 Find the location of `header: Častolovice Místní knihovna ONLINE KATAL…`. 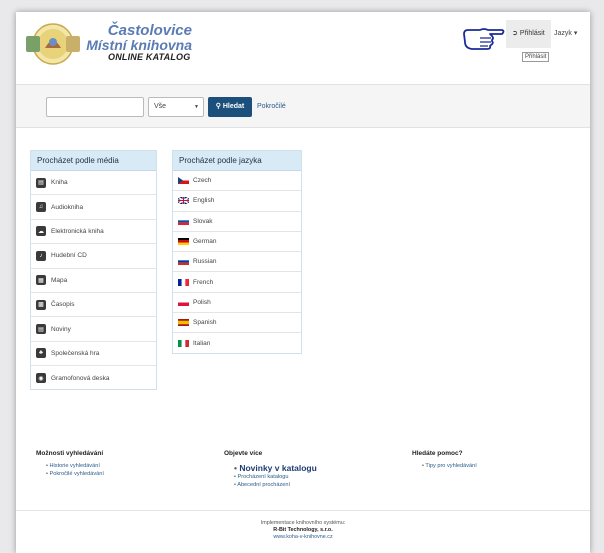

header: Častolovice Místní knihovna ONLINE KATAL… is located at coordinates (303, 45).